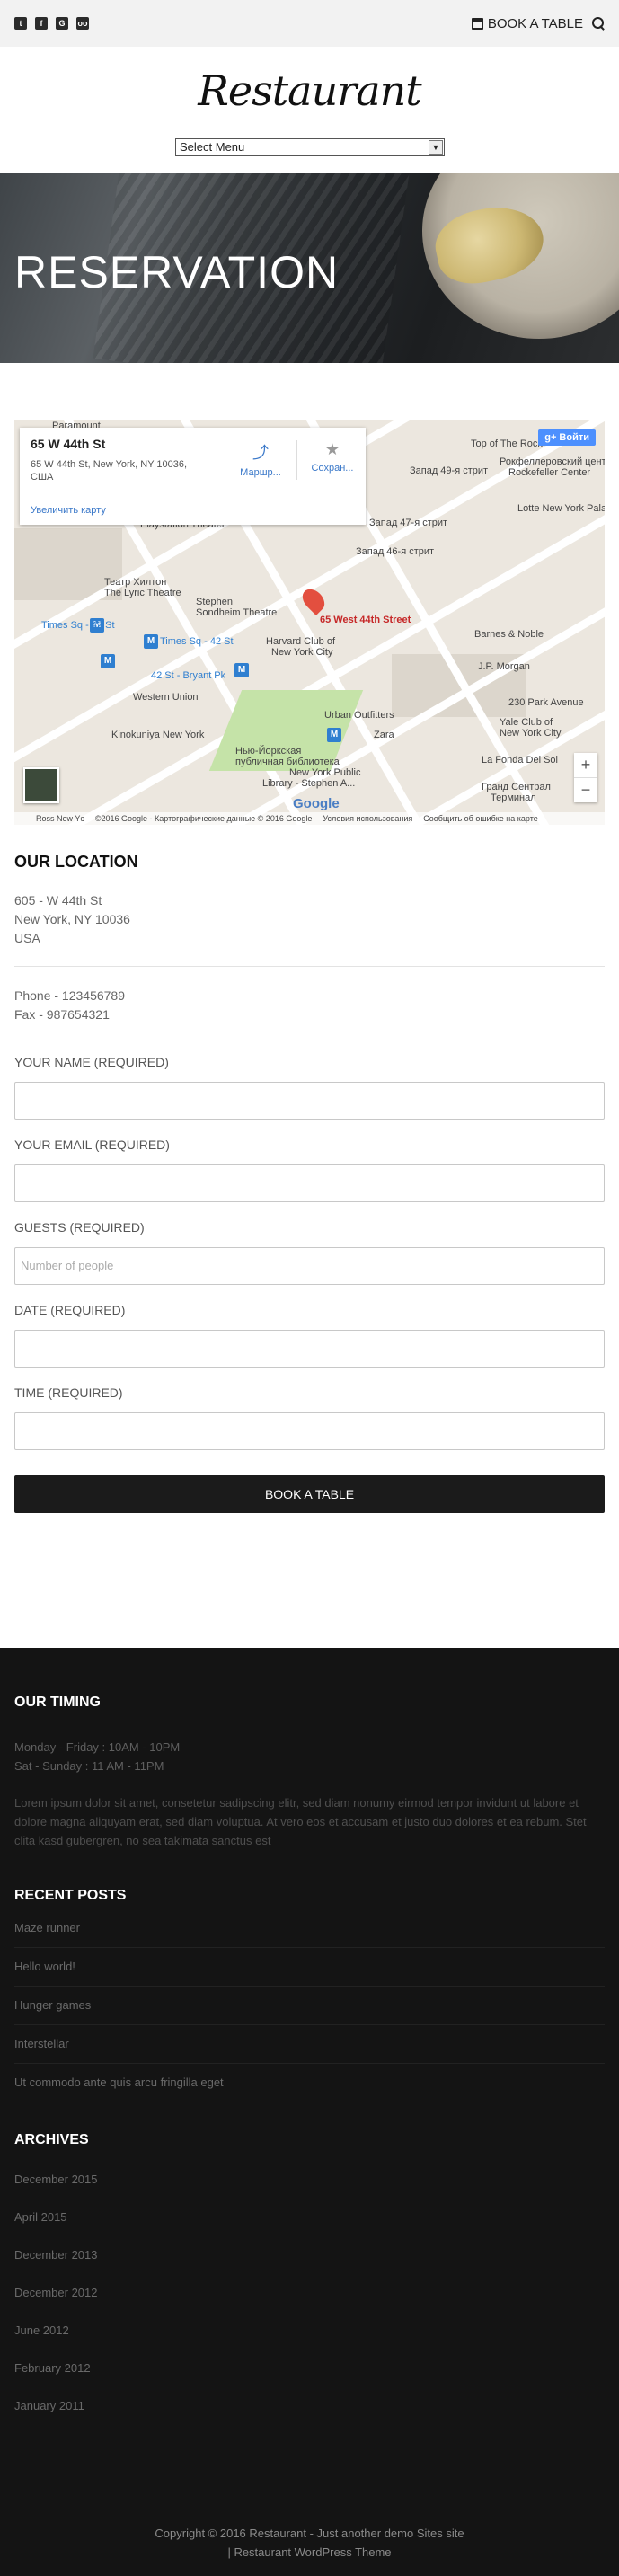  What do you see at coordinates (309, 1928) in the screenshot?
I see `recent-post-link: Maze runner` at bounding box center [309, 1928].